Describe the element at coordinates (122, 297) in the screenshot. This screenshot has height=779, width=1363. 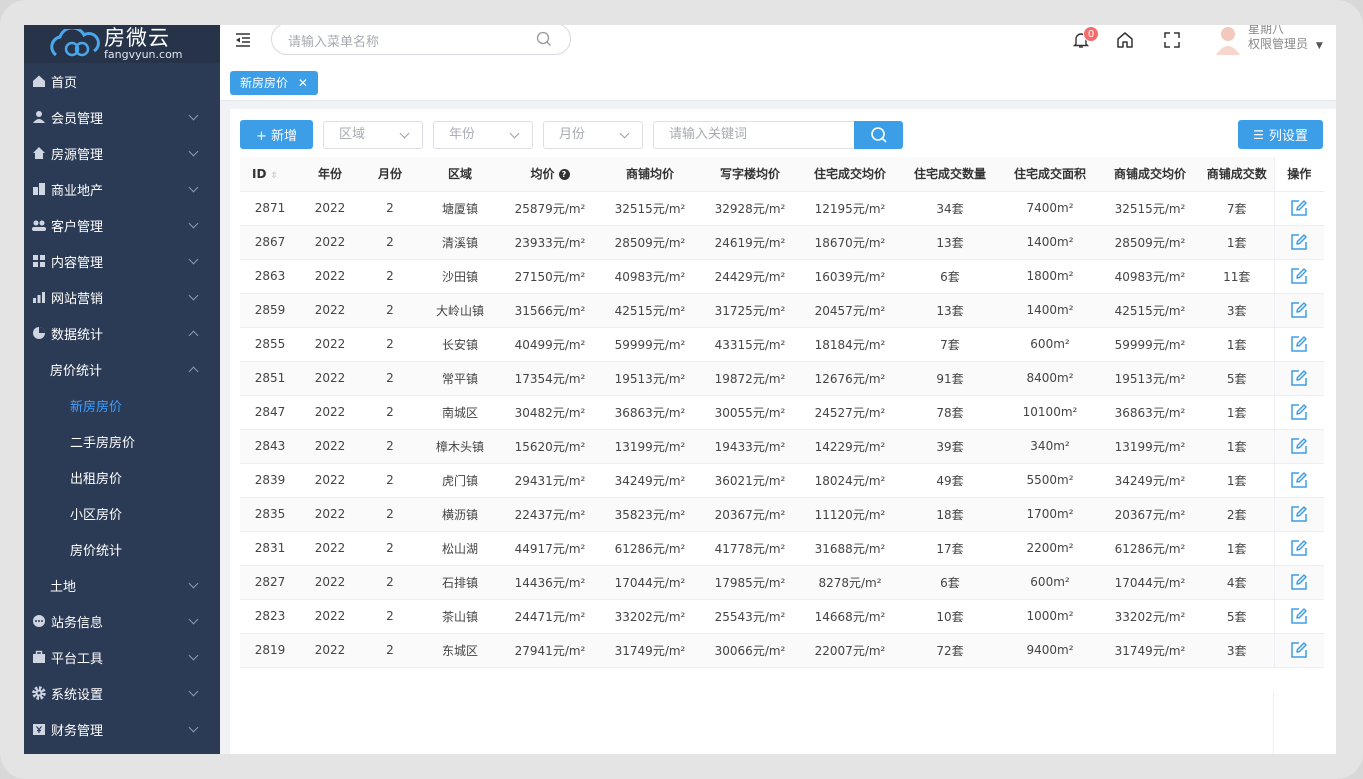
I see `sidebar-item-marketing: 网站营销` at that location.